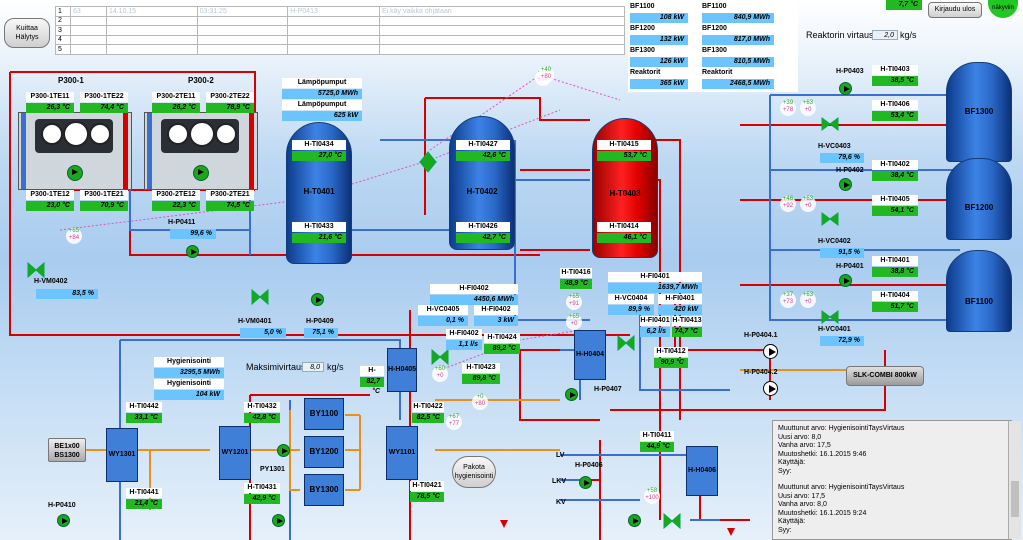  What do you see at coordinates (955, 10) in the screenshot?
I see `logout-button: Kirjaudu ulos` at bounding box center [955, 10].